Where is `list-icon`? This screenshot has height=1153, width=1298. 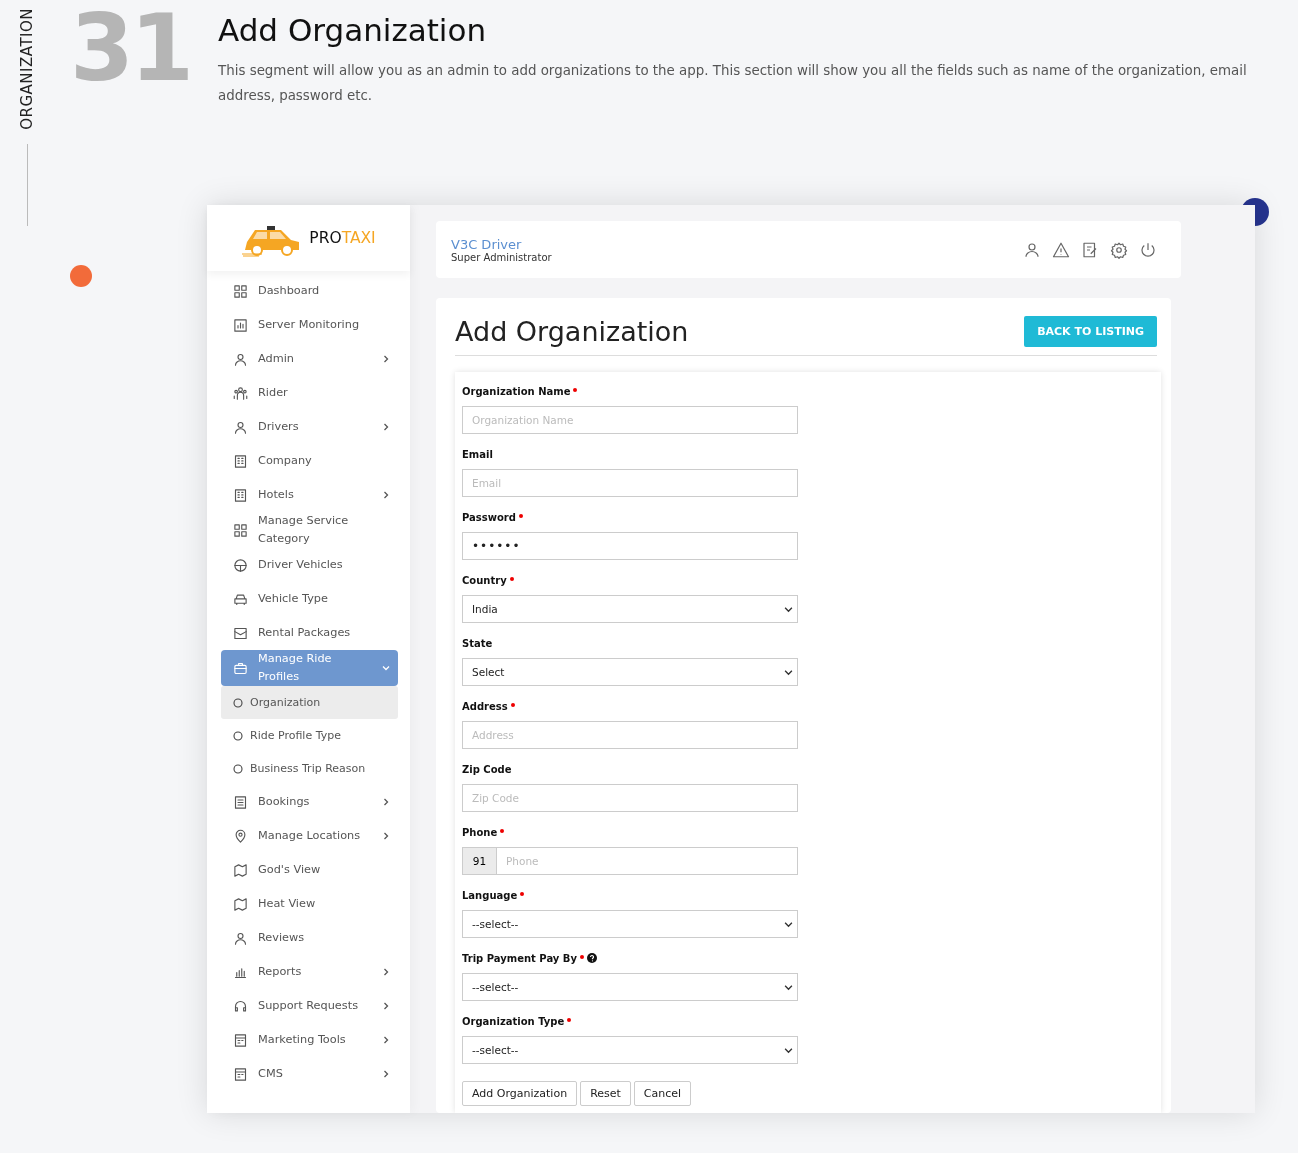 list-icon is located at coordinates (240, 802).